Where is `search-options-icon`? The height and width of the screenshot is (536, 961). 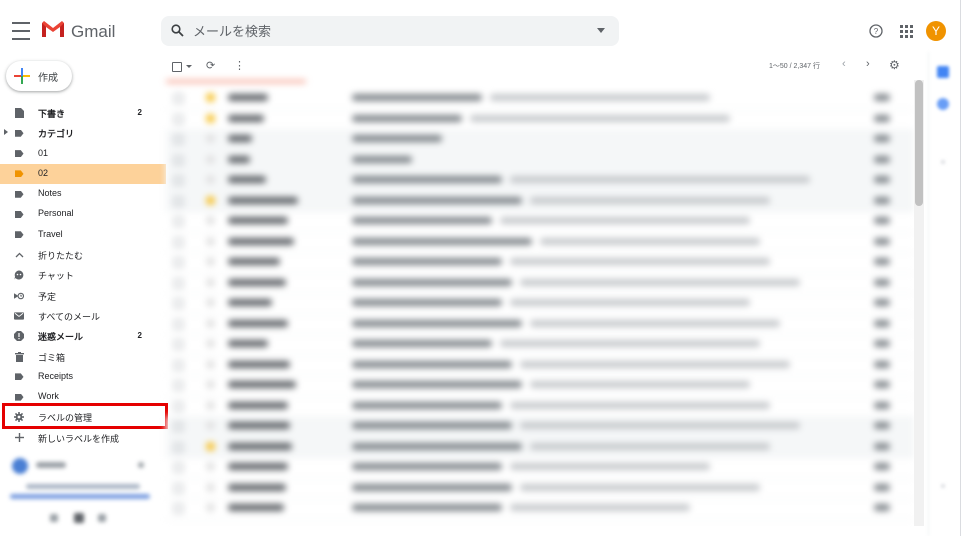 search-options-icon is located at coordinates (601, 30).